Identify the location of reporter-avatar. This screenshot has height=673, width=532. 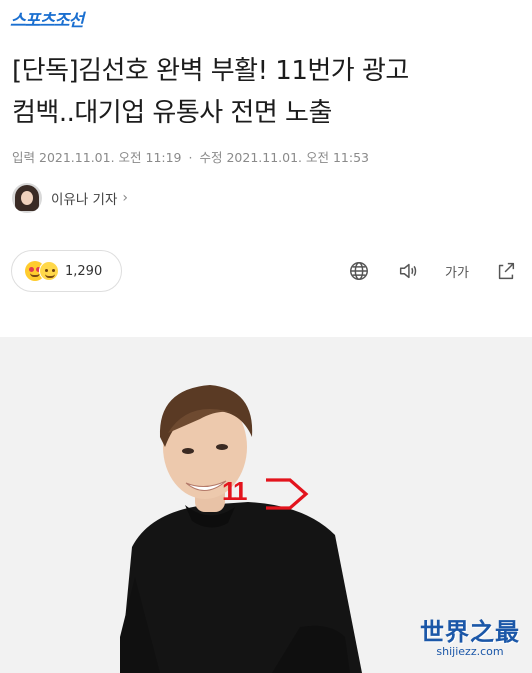
(27, 198).